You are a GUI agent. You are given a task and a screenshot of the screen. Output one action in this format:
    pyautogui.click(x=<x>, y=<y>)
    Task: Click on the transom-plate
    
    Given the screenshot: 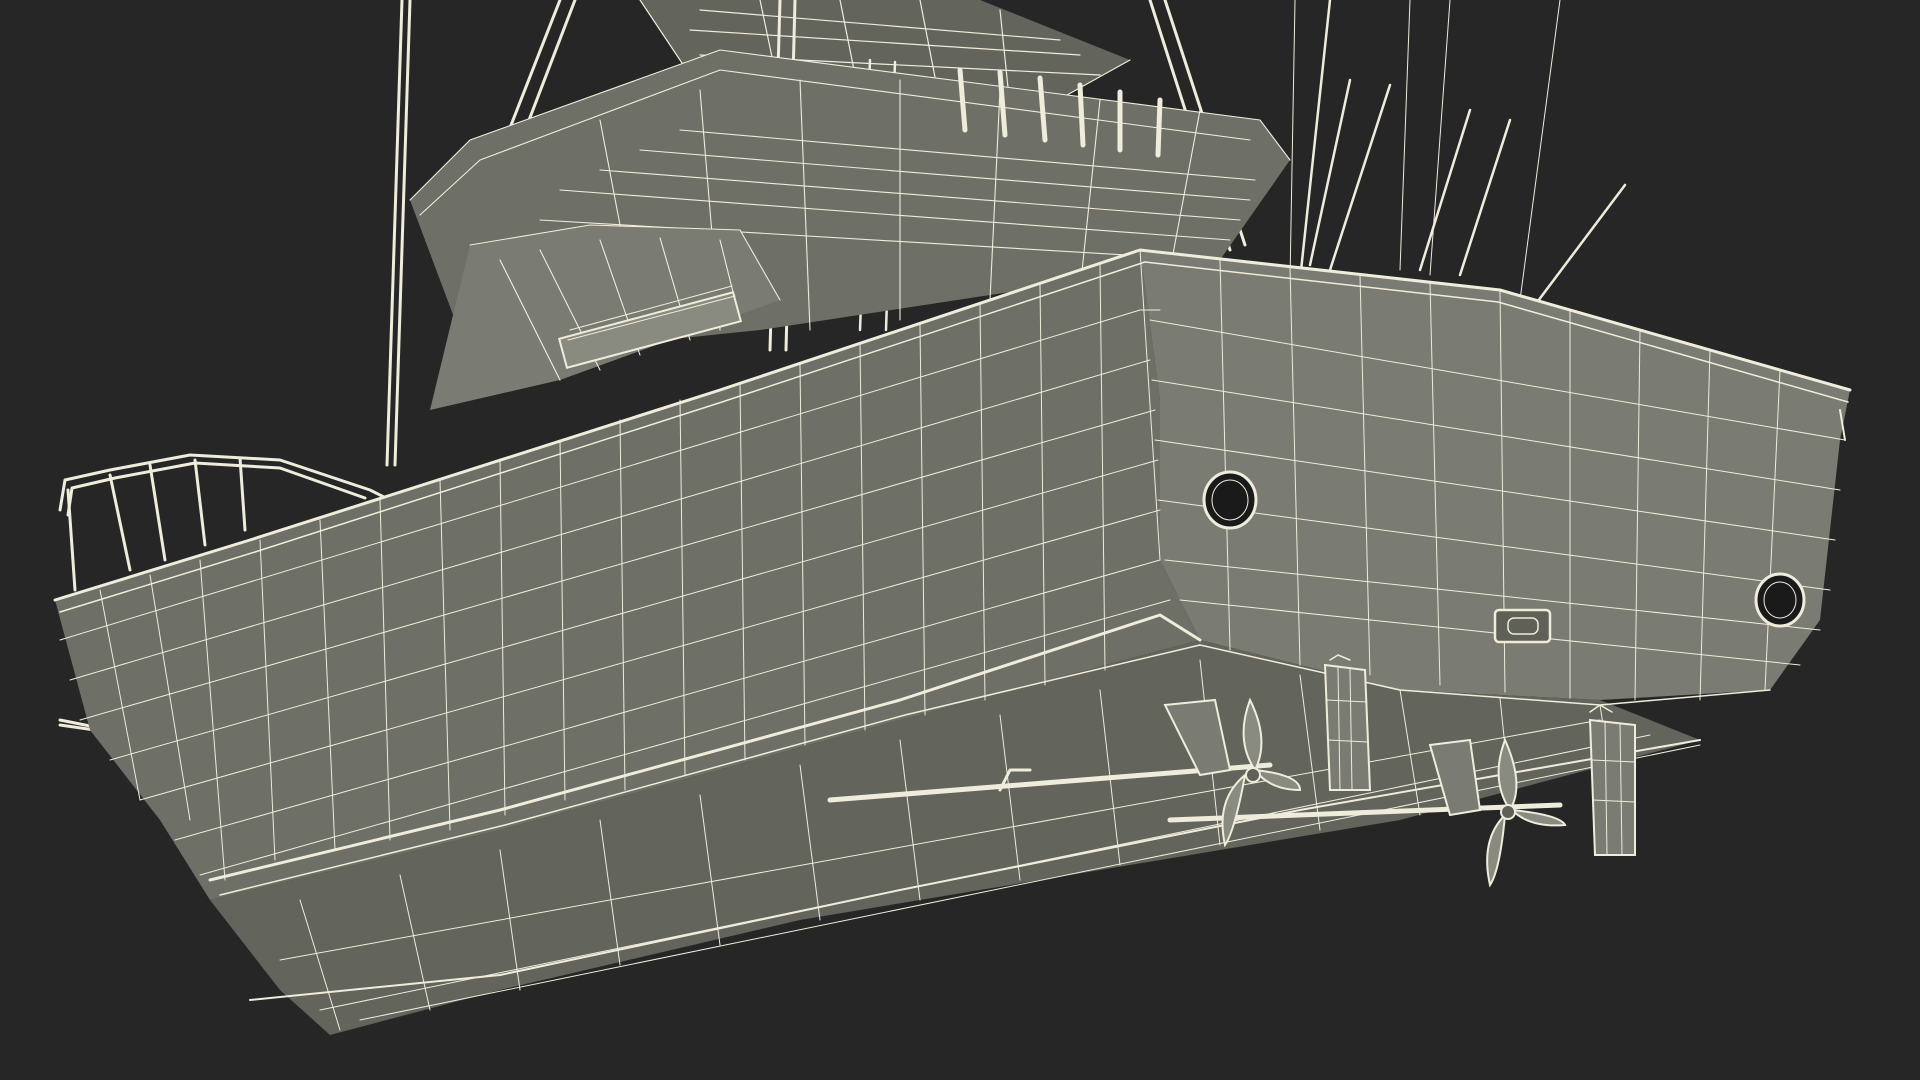 What is the action you would take?
    pyautogui.click(x=1522, y=626)
    